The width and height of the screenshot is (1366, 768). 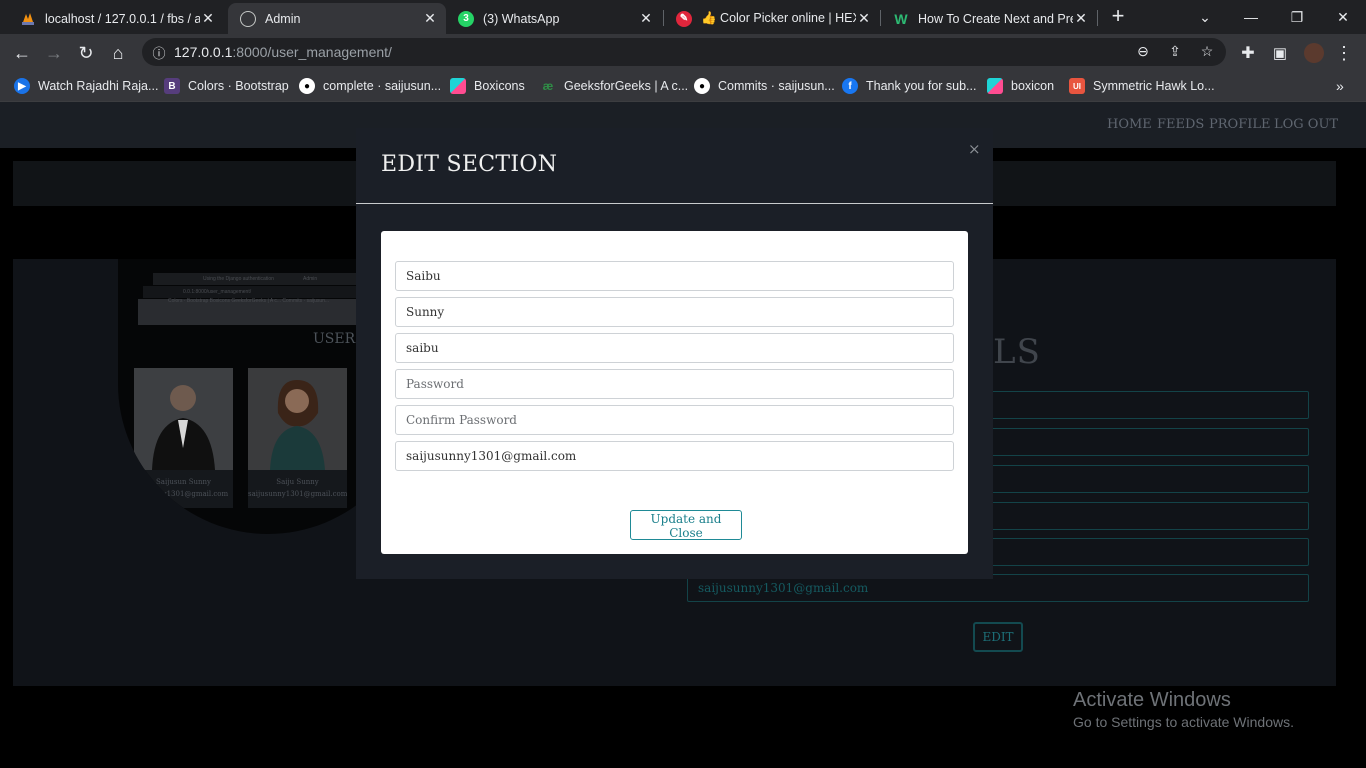 What do you see at coordinates (1280, 53) in the screenshot?
I see `side-panel-icon: ▣` at bounding box center [1280, 53].